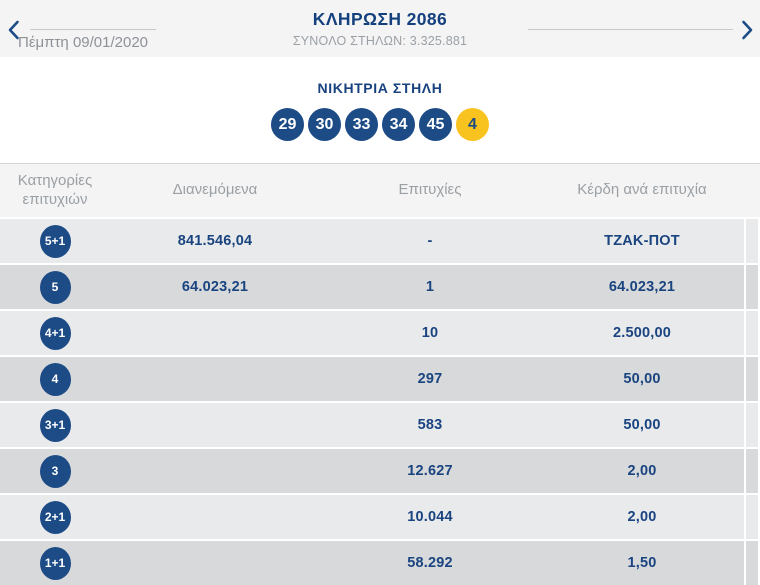 This screenshot has height=585, width=760. Describe the element at coordinates (430, 190) in the screenshot. I see `column-header-winners: Επιτυχίες` at that location.